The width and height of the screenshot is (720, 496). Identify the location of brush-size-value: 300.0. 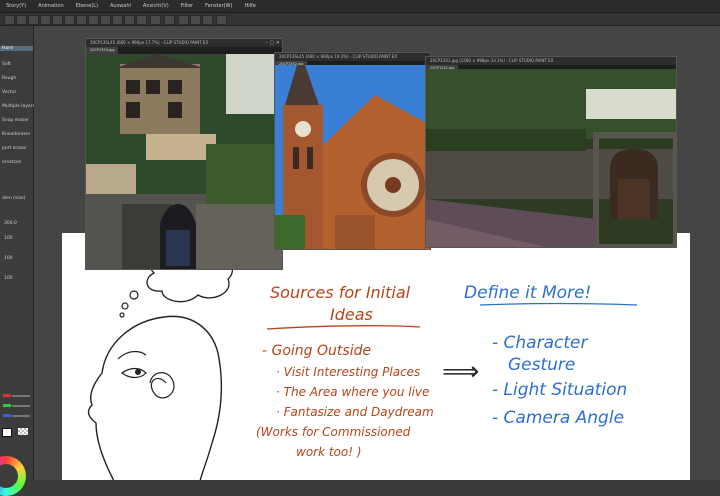
(10, 223).